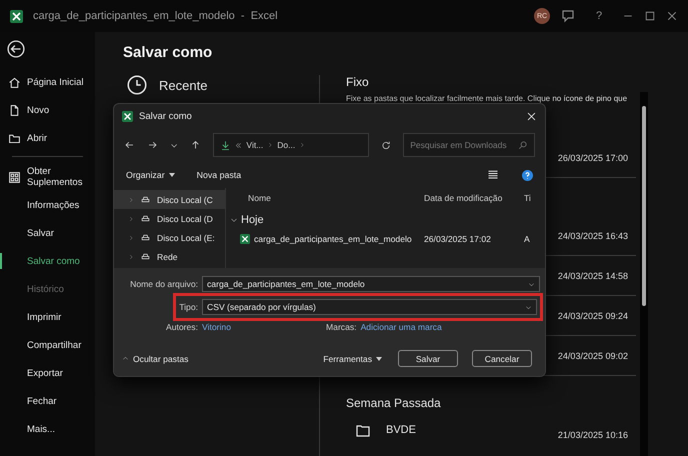  What do you see at coordinates (168, 52) in the screenshot?
I see `page-title: Salvar como` at bounding box center [168, 52].